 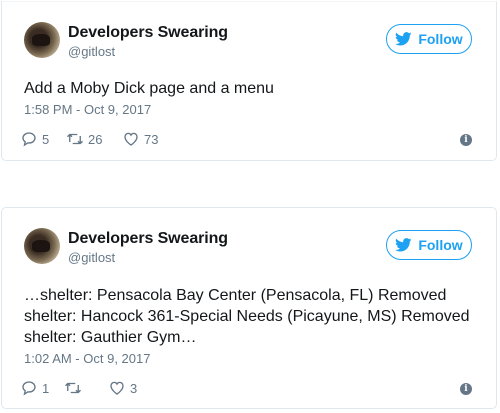 I want to click on reply-count: 1, so click(x=46, y=388).